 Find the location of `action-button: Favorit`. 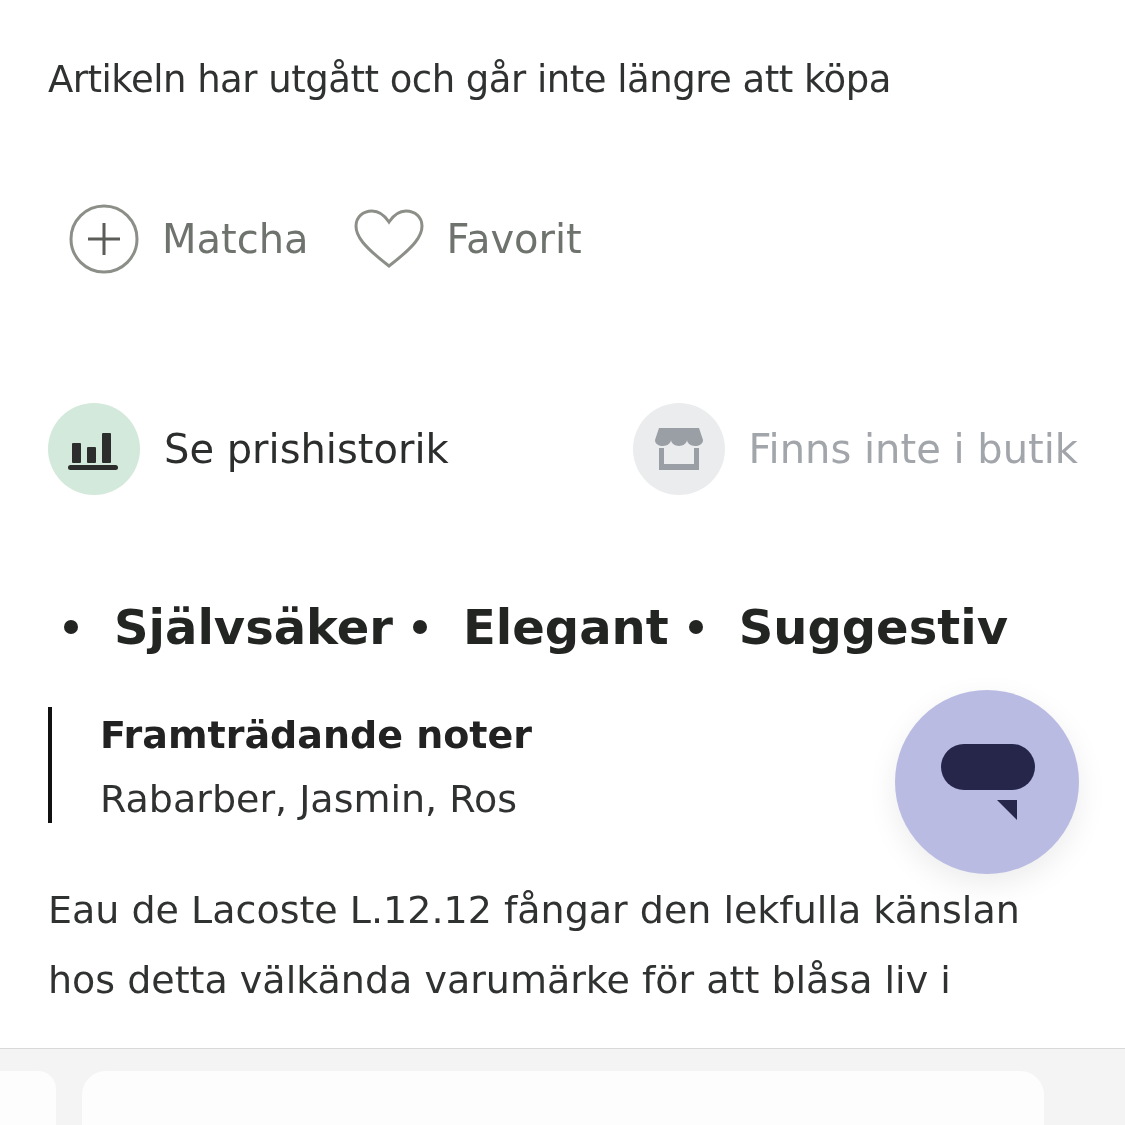

action-button: Favorit is located at coordinates (467, 239).